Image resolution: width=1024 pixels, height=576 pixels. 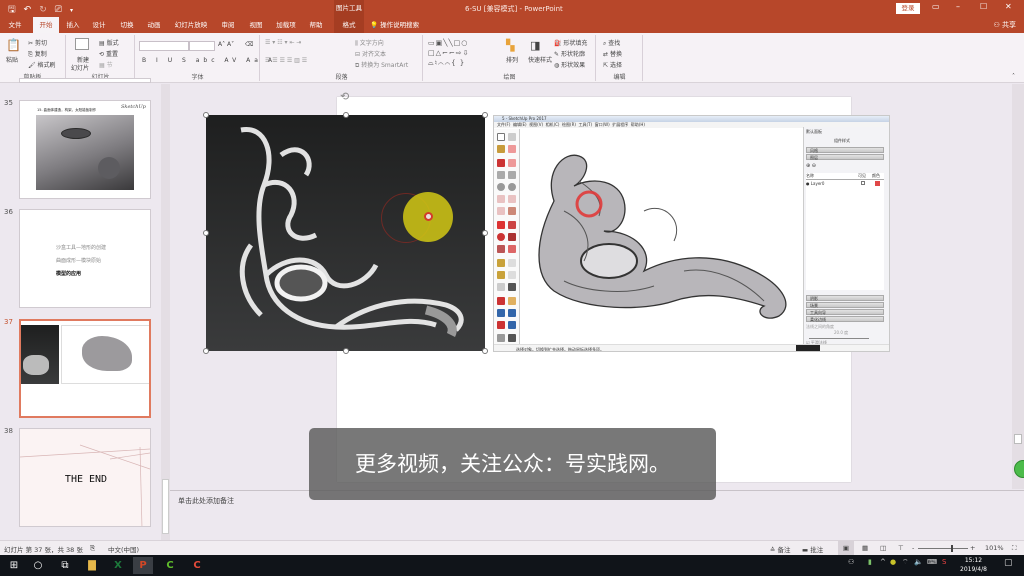 I want to click on replace-button: ⇄ 替换, so click(x=612, y=53).